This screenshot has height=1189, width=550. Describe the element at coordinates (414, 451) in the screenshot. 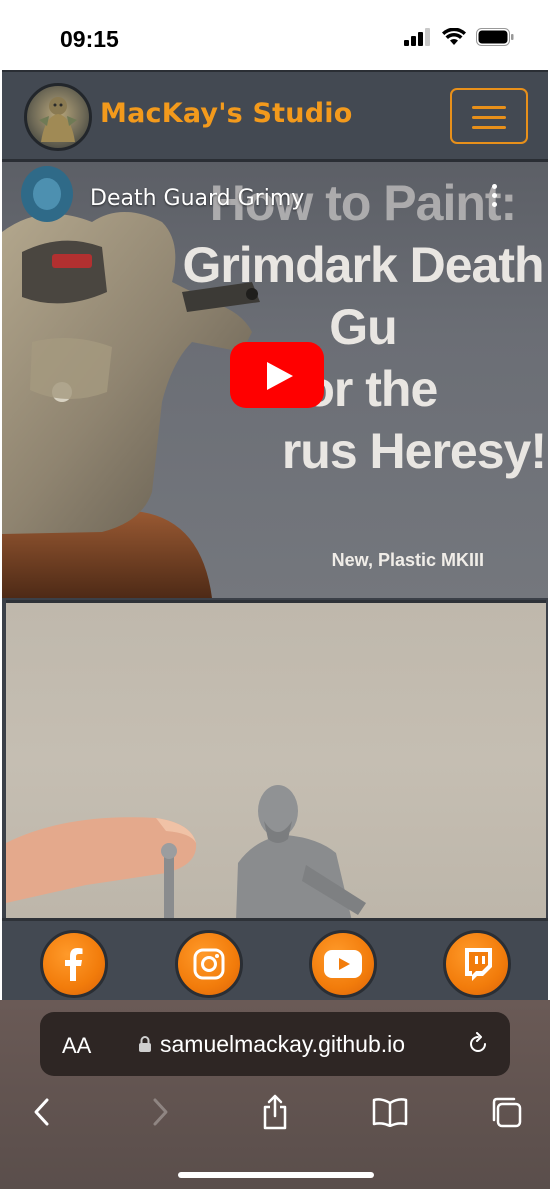

I see `thumbnail-line-4: rus Heresy!` at that location.